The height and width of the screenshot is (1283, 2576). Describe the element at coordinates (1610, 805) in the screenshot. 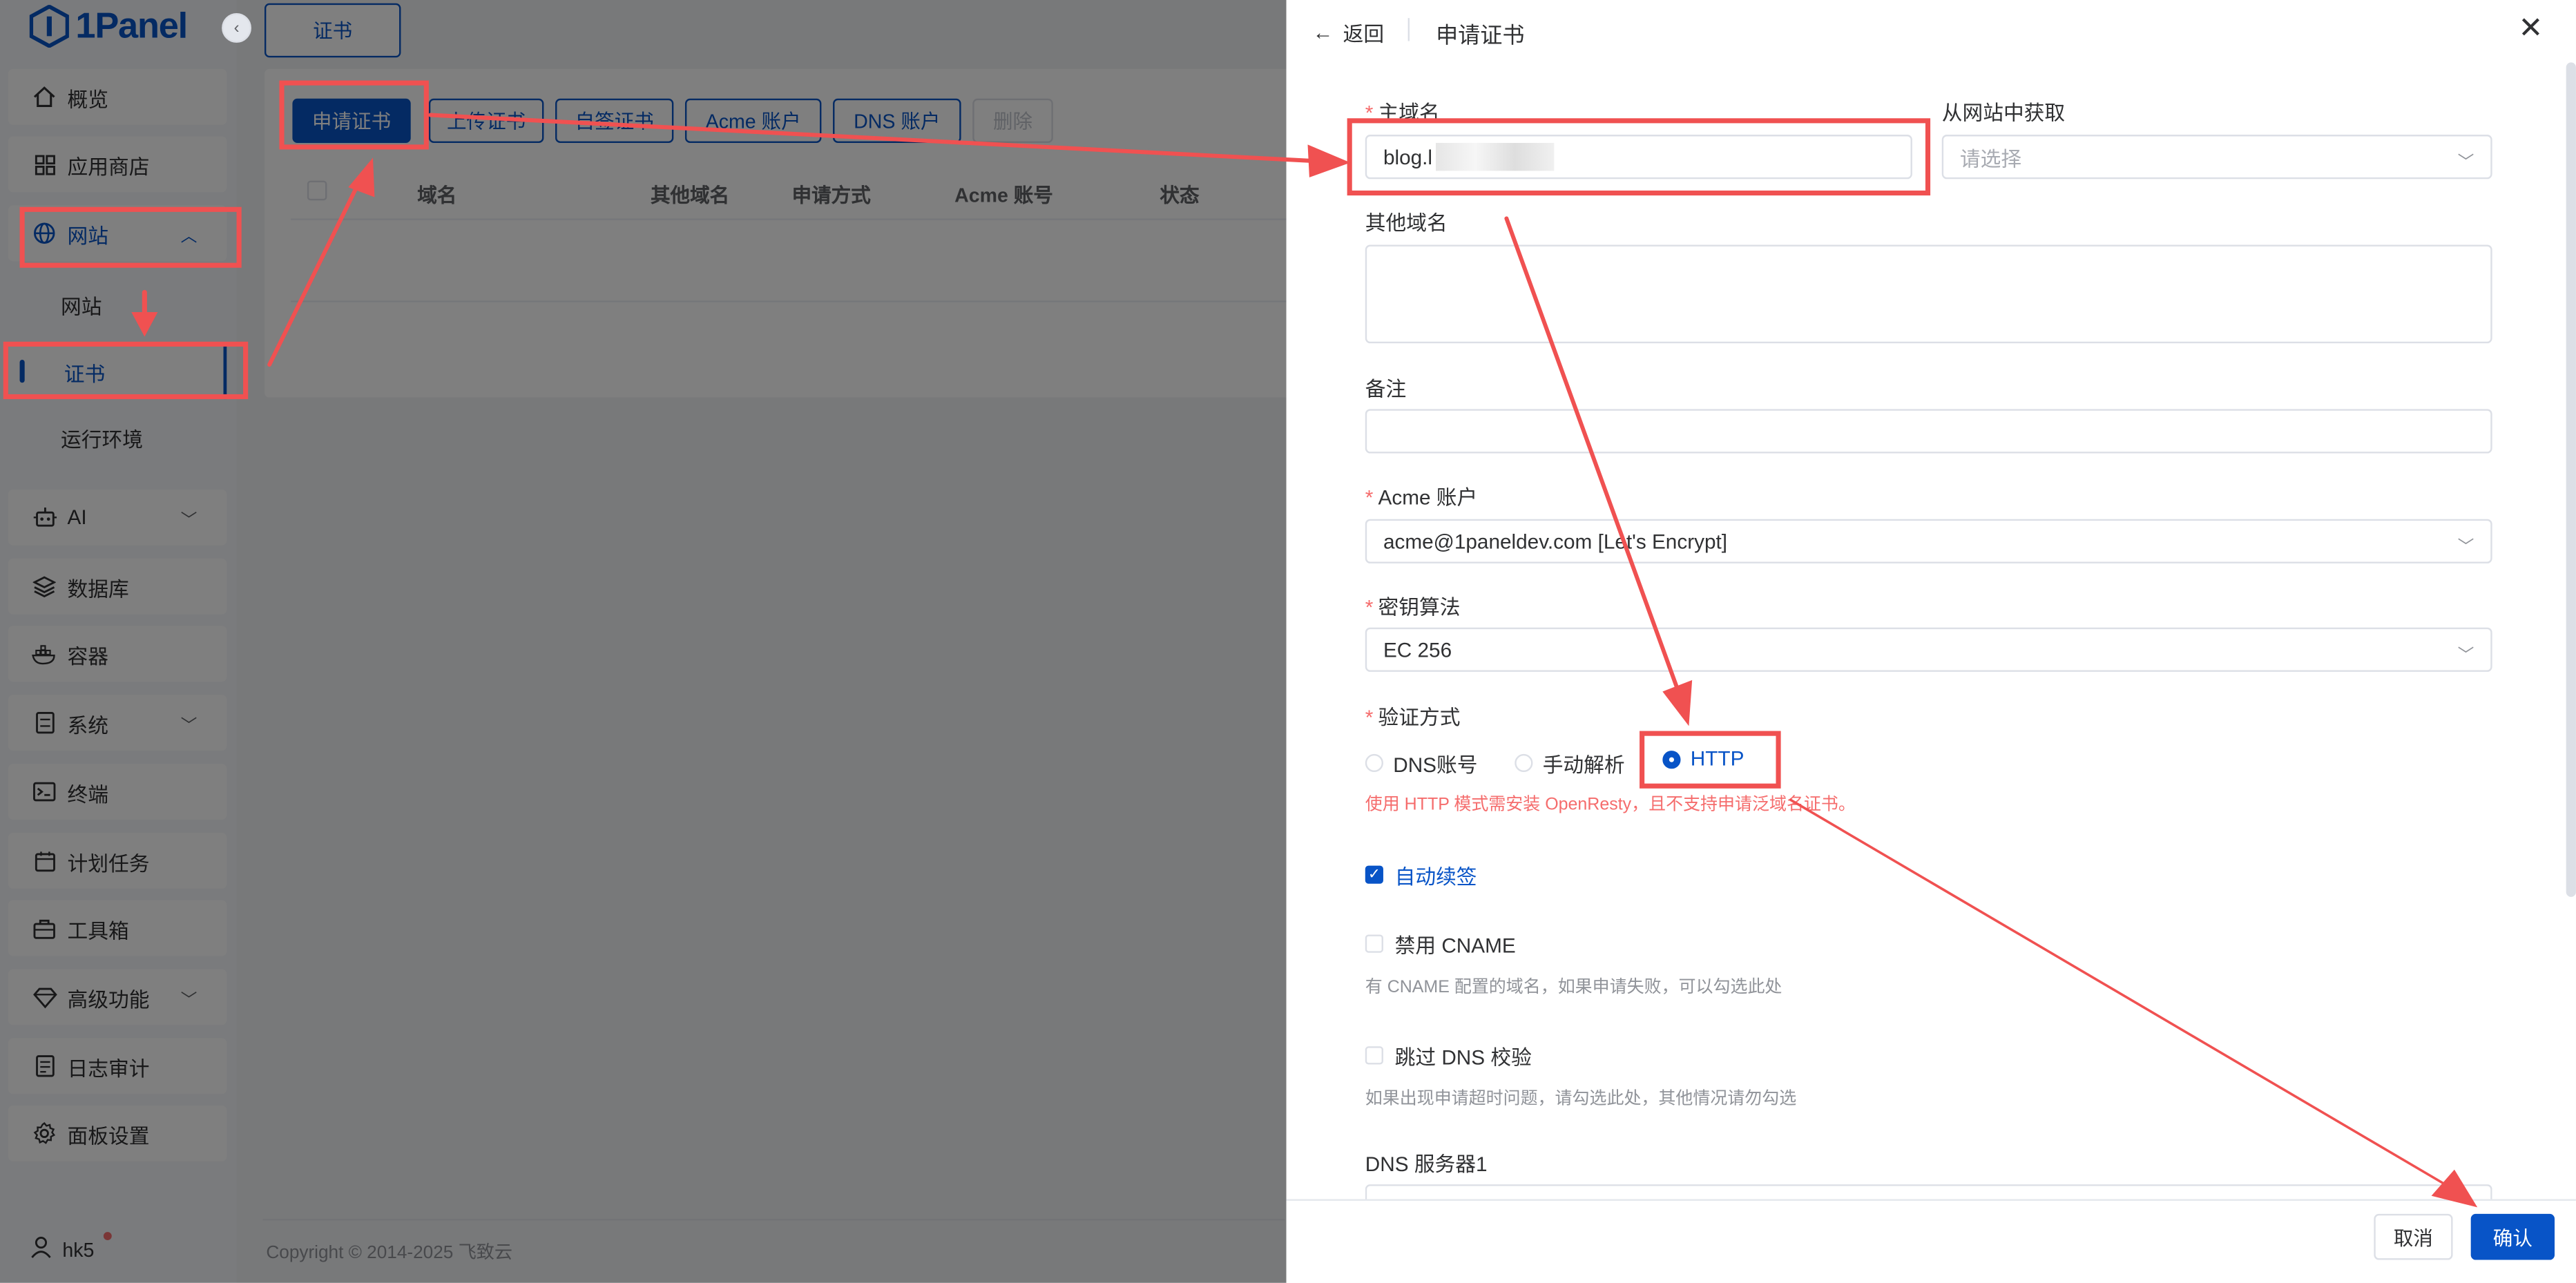

I see `http-warning-text: 使用 HTTP 模式需安装 OpenResty，且不支持申请泛域名证书。` at that location.